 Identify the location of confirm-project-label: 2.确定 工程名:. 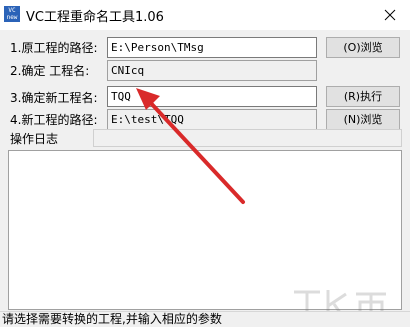
(50, 71).